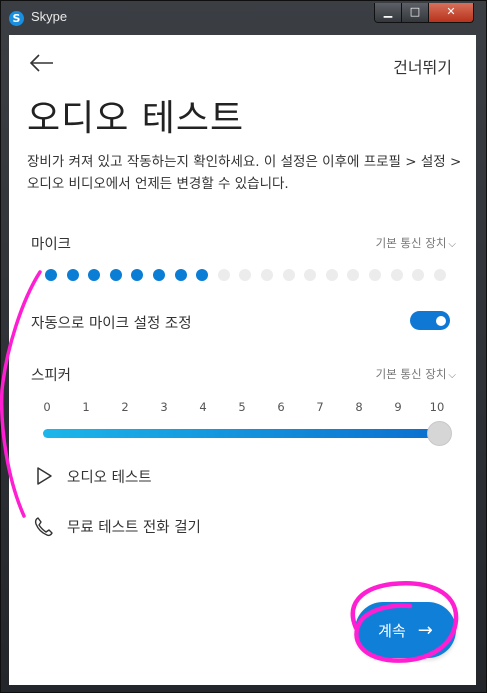 The image size is (487, 693). I want to click on continue-button: 계속 →, so click(405, 630).